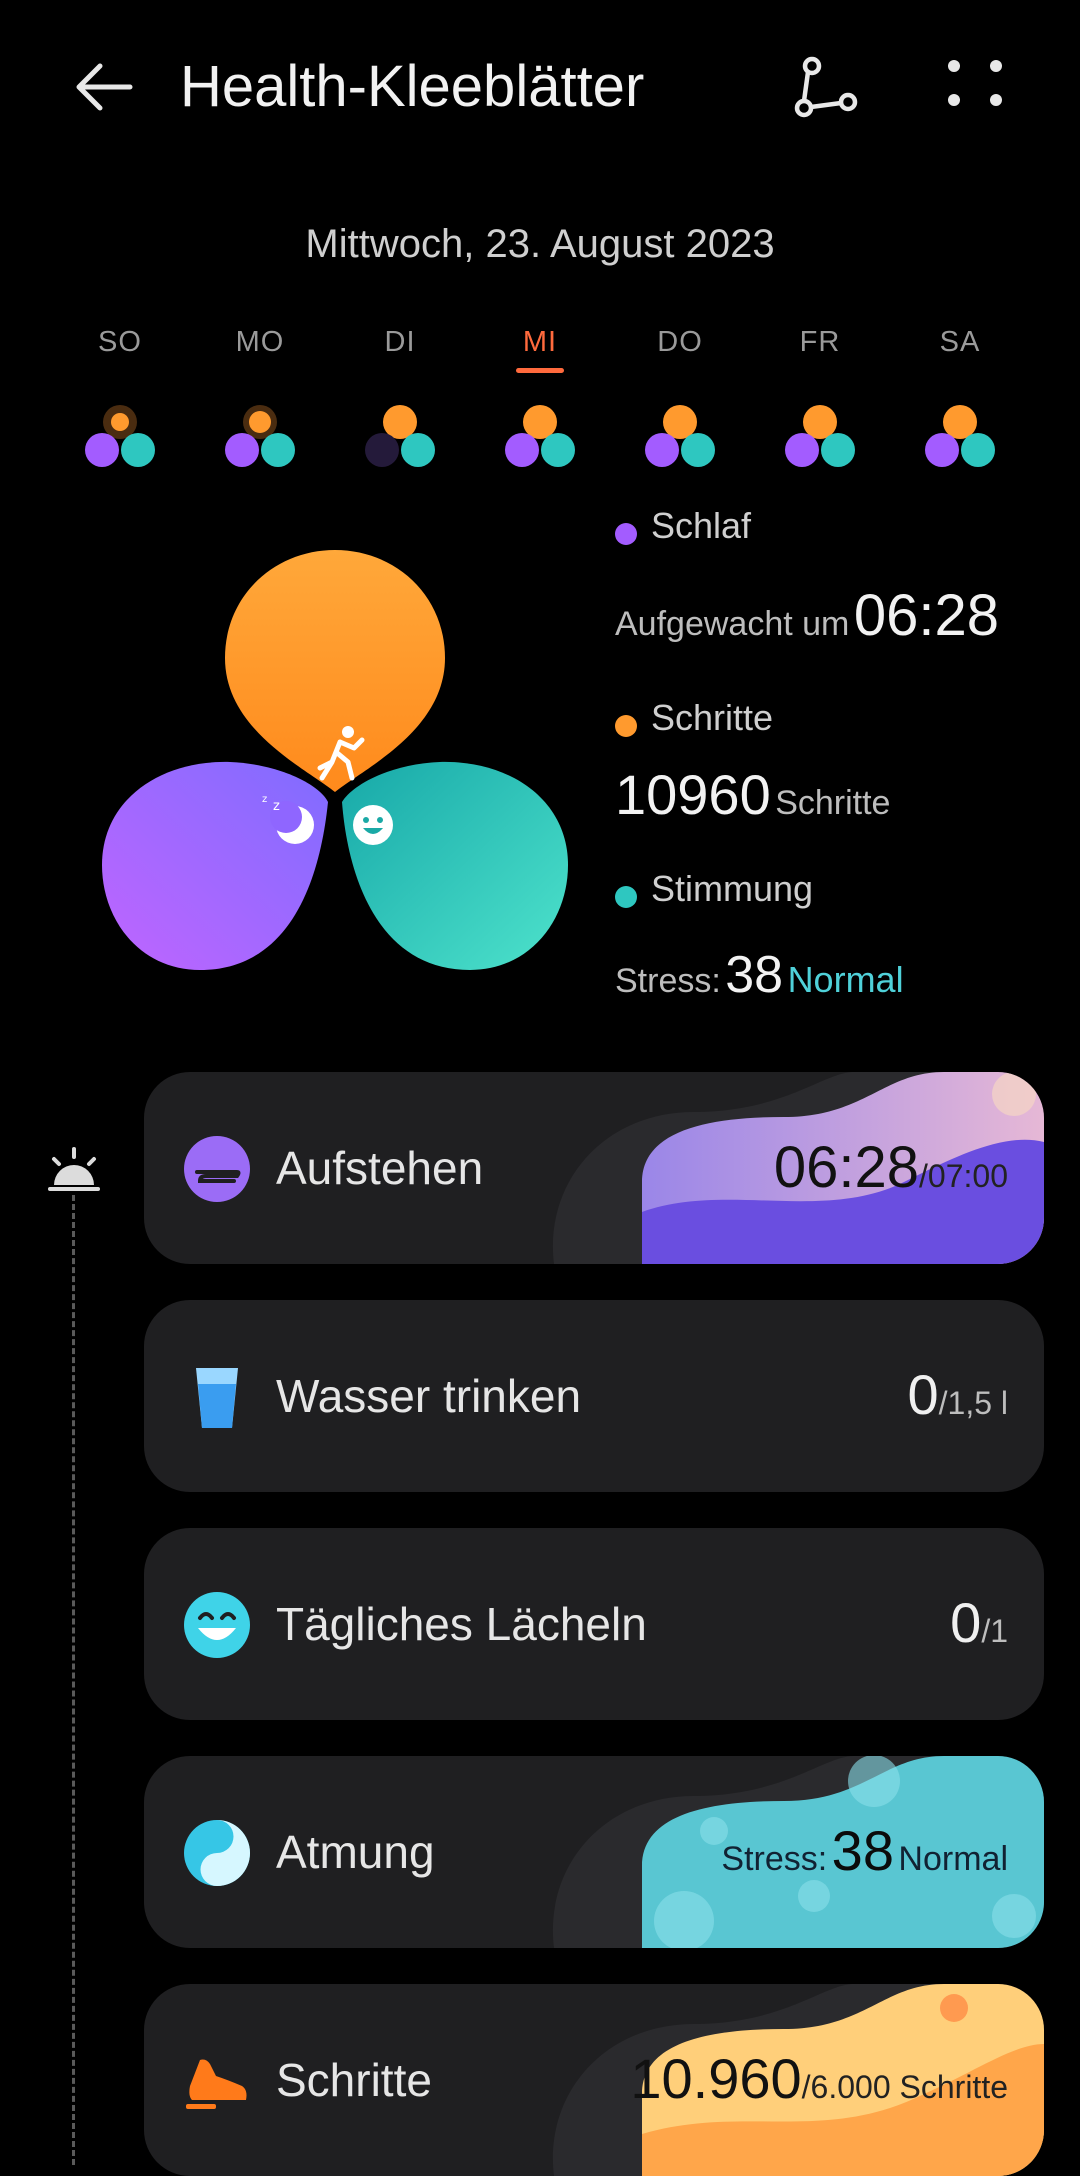 The width and height of the screenshot is (1080, 2176). What do you see at coordinates (979, 1622) in the screenshot?
I see `smile-value: 0/1` at bounding box center [979, 1622].